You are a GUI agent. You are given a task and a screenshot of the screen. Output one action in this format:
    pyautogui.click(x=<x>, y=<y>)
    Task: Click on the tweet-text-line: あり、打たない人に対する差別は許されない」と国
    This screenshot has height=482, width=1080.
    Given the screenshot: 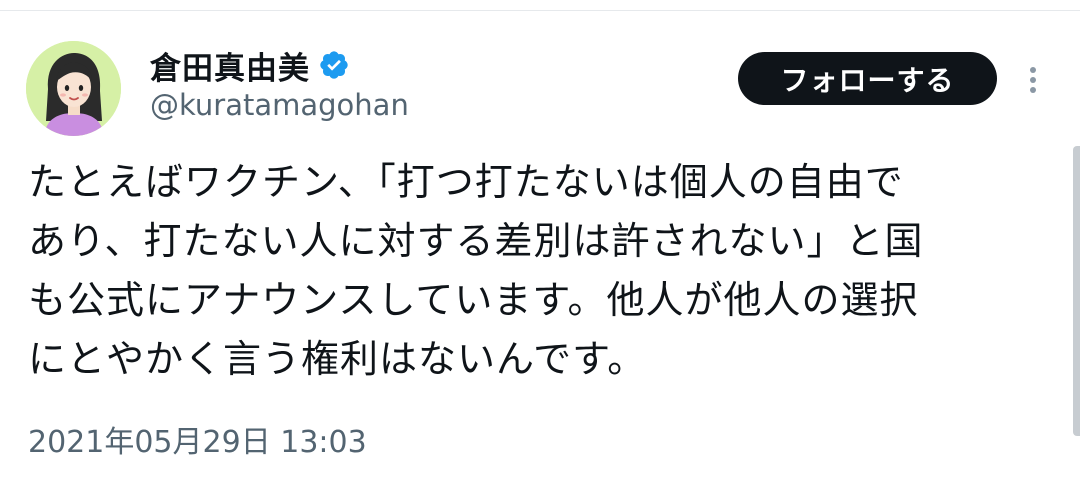 What is the action you would take?
    pyautogui.click(x=476, y=241)
    